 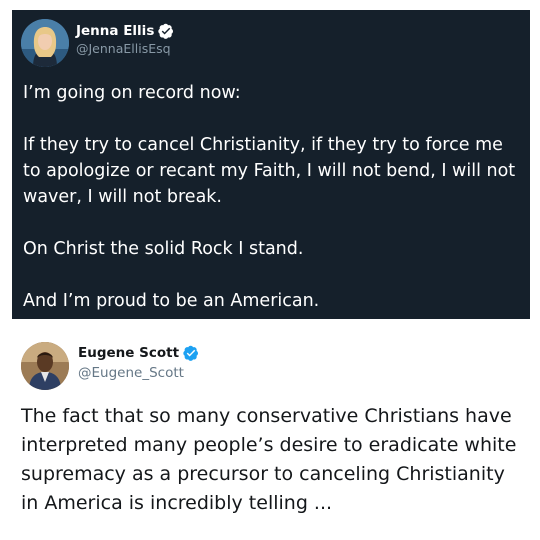 What do you see at coordinates (128, 353) in the screenshot?
I see `display-name: Eugene Scott` at bounding box center [128, 353].